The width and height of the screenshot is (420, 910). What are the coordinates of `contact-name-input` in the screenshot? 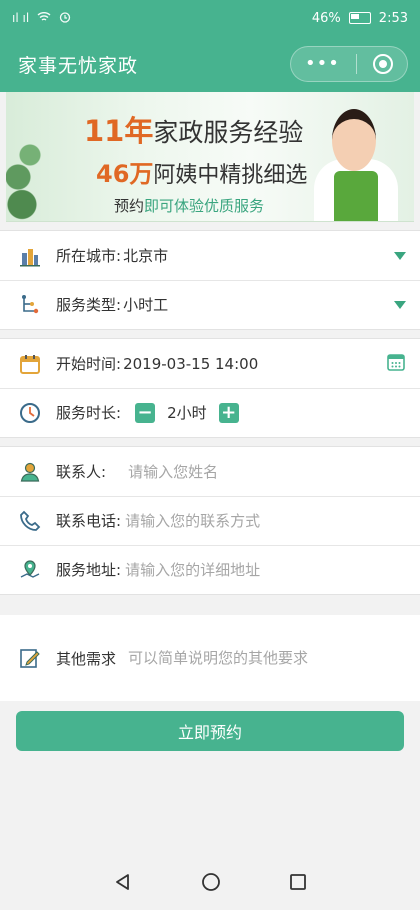 It's located at (266, 471).